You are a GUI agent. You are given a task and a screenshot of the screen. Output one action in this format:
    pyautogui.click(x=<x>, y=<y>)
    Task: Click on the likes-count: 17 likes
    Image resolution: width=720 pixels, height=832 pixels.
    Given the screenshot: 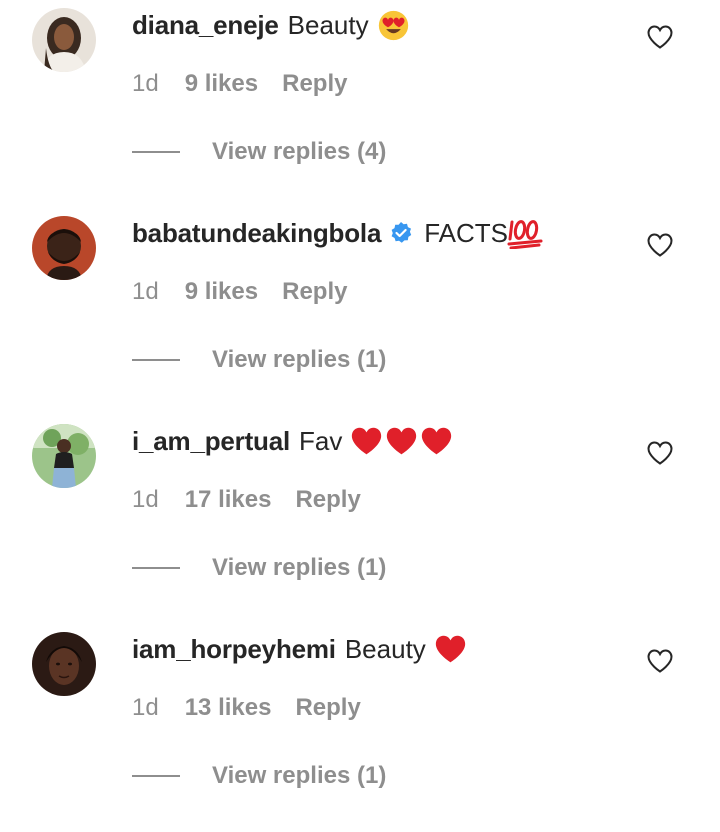 What is the action you would take?
    pyautogui.click(x=228, y=500)
    